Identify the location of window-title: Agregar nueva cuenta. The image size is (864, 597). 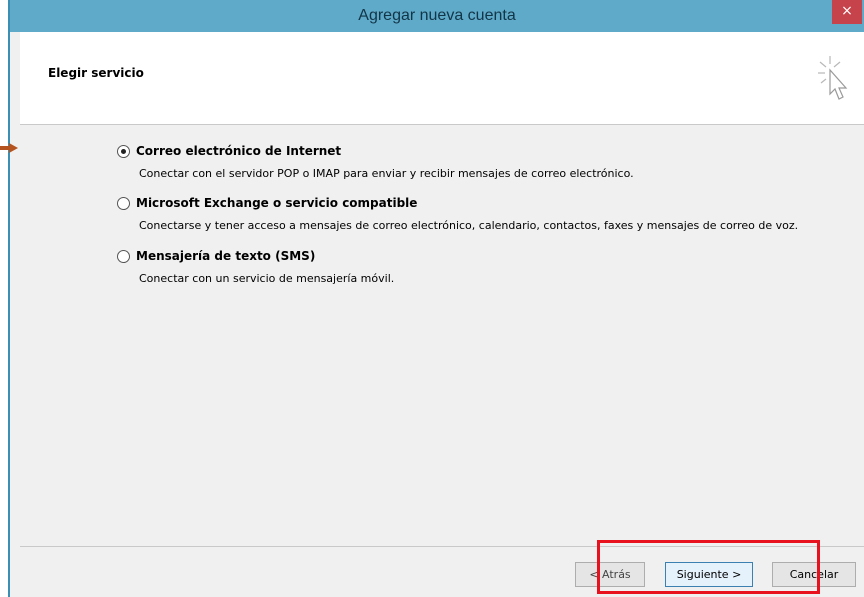
(437, 15).